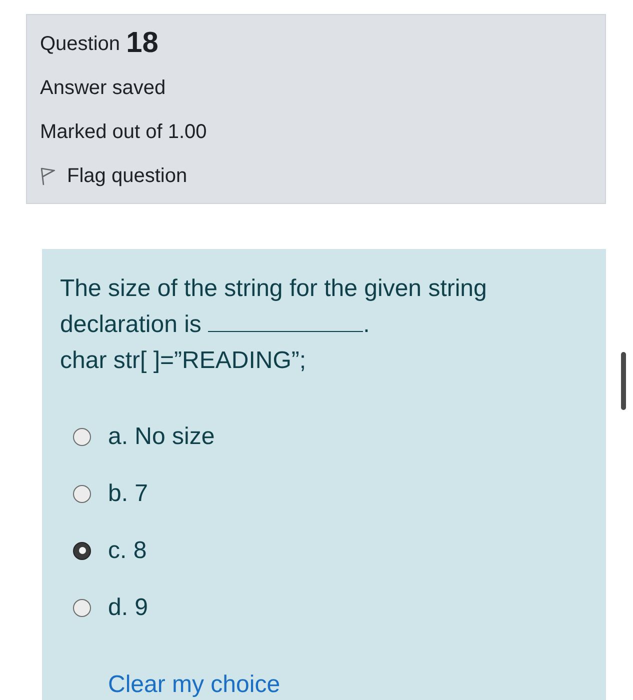 The image size is (633, 700). I want to click on grade-text: Marked out of 1.00, so click(123, 132).